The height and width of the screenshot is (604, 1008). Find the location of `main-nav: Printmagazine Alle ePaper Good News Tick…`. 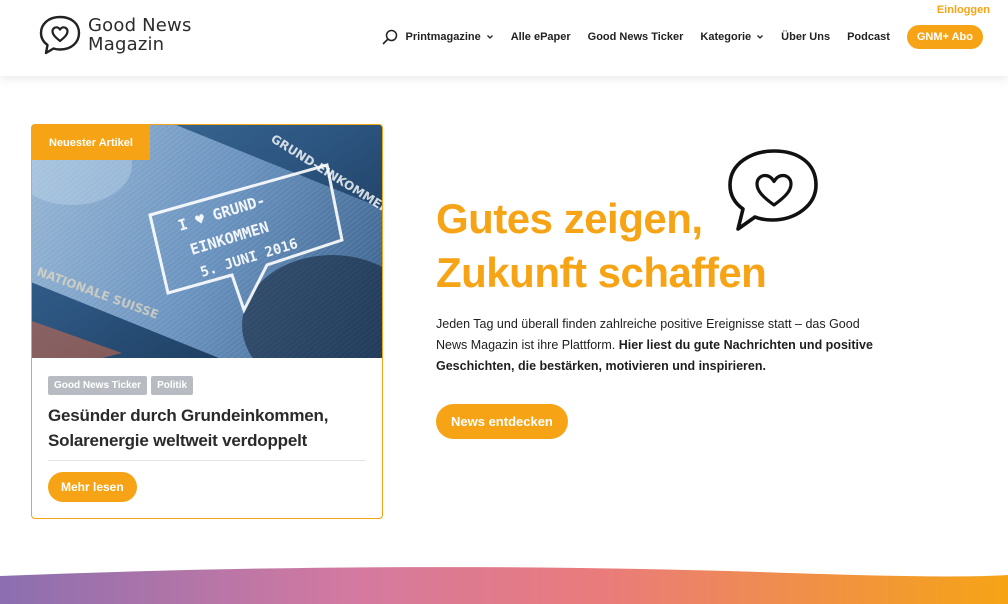

main-nav: Printmagazine Alle ePaper Good News Tick… is located at coordinates (682, 37).